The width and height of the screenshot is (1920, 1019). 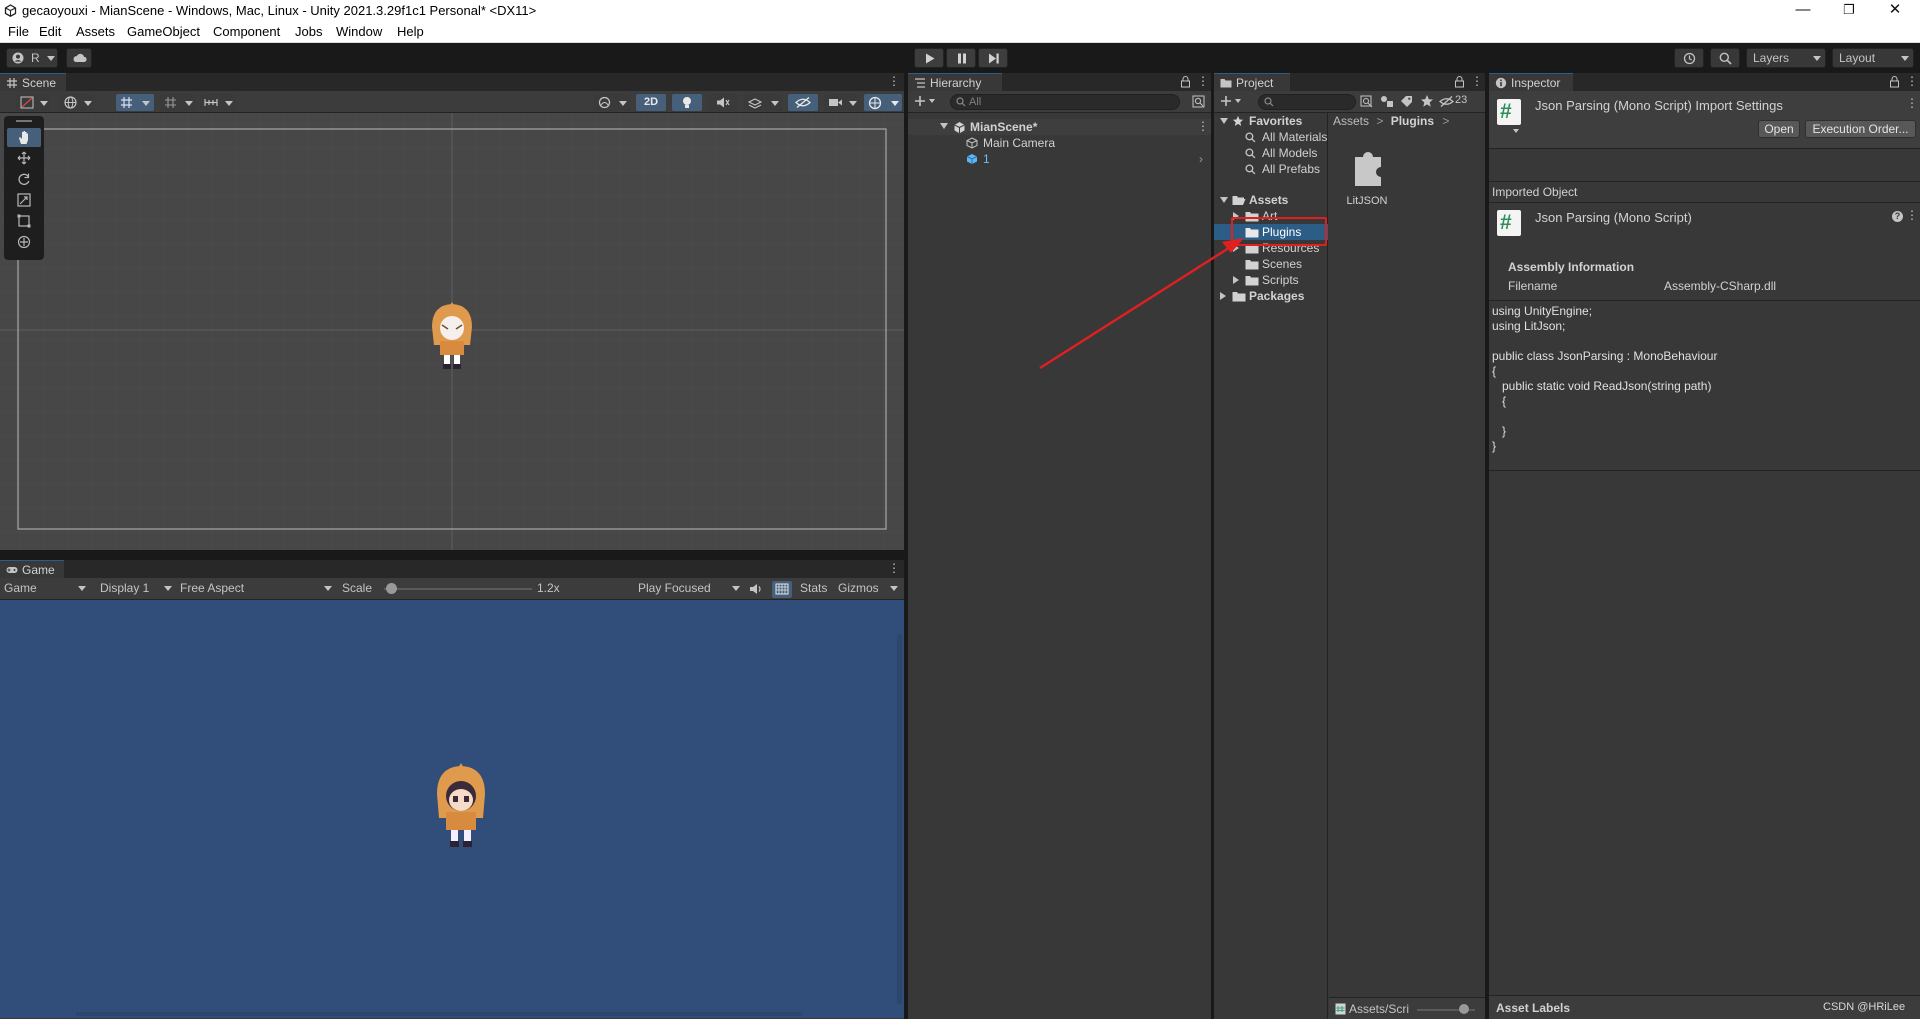 I want to click on cloud-button, so click(x=79, y=58).